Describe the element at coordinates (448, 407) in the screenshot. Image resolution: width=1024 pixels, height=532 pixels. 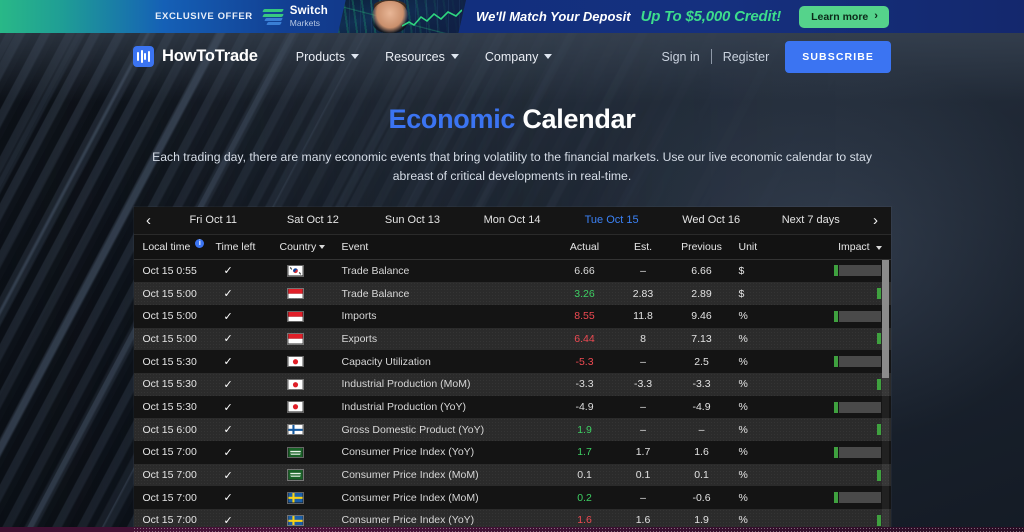
I see `cell-event: Industrial Production (YoY)` at that location.